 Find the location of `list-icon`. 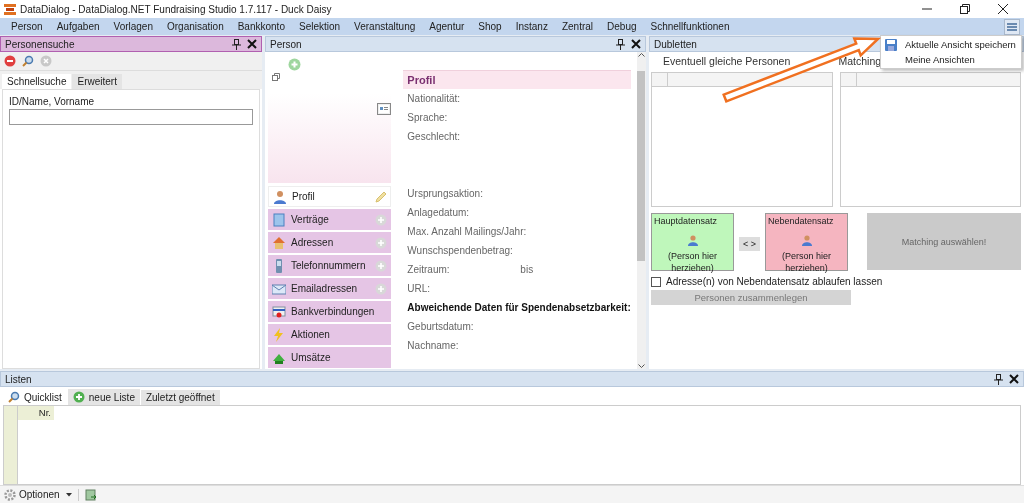

list-icon is located at coordinates (1012, 26).